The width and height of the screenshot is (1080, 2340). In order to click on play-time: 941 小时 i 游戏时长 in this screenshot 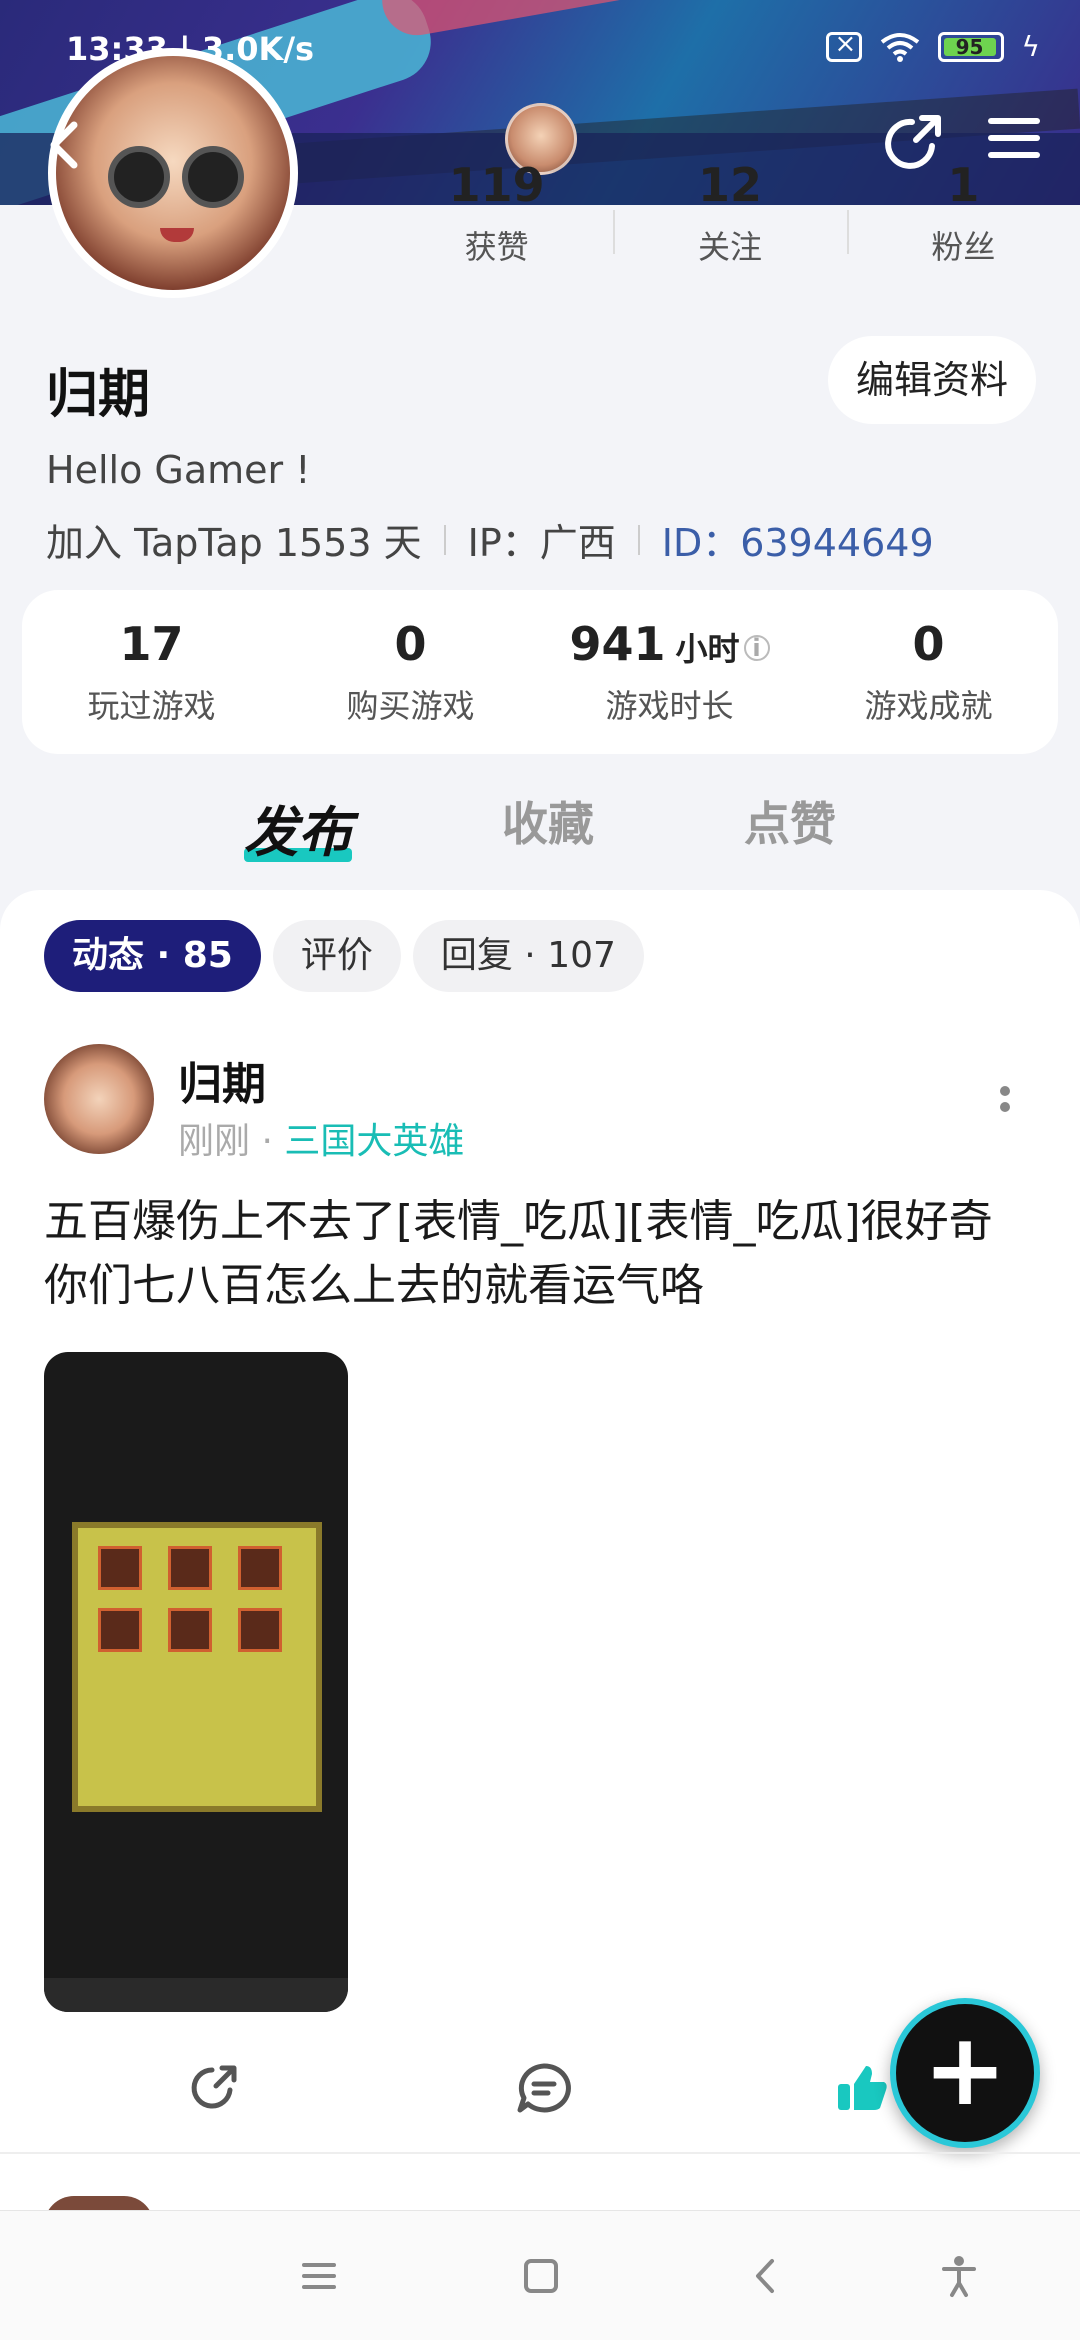, I will do `click(669, 672)`.